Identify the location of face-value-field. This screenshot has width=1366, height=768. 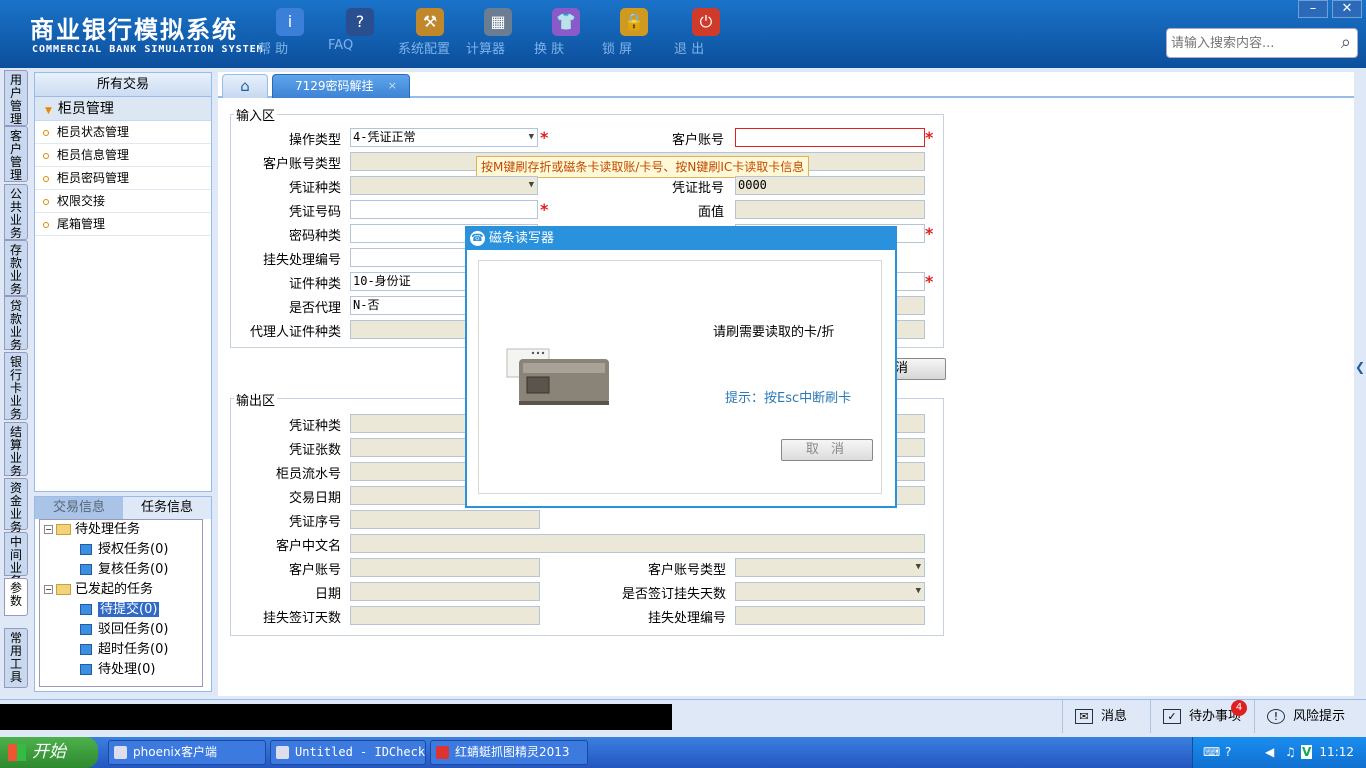
(830, 209).